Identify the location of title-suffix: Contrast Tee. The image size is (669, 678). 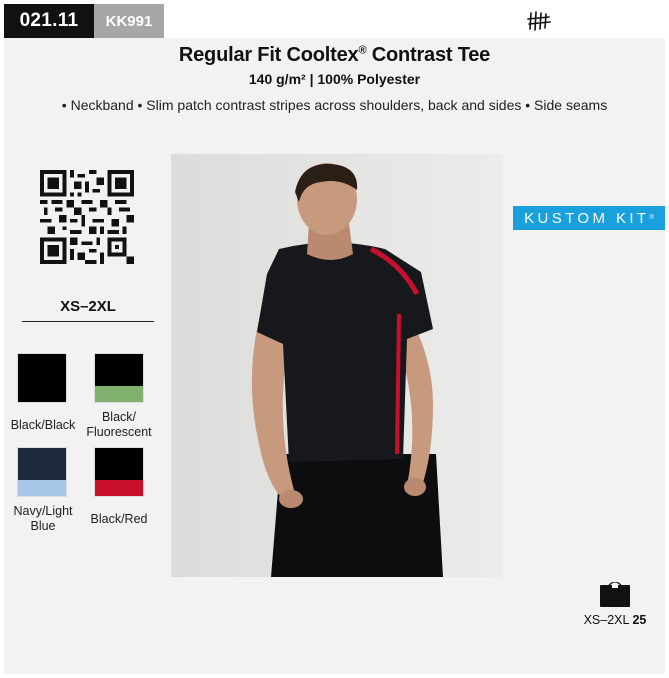
(431, 55).